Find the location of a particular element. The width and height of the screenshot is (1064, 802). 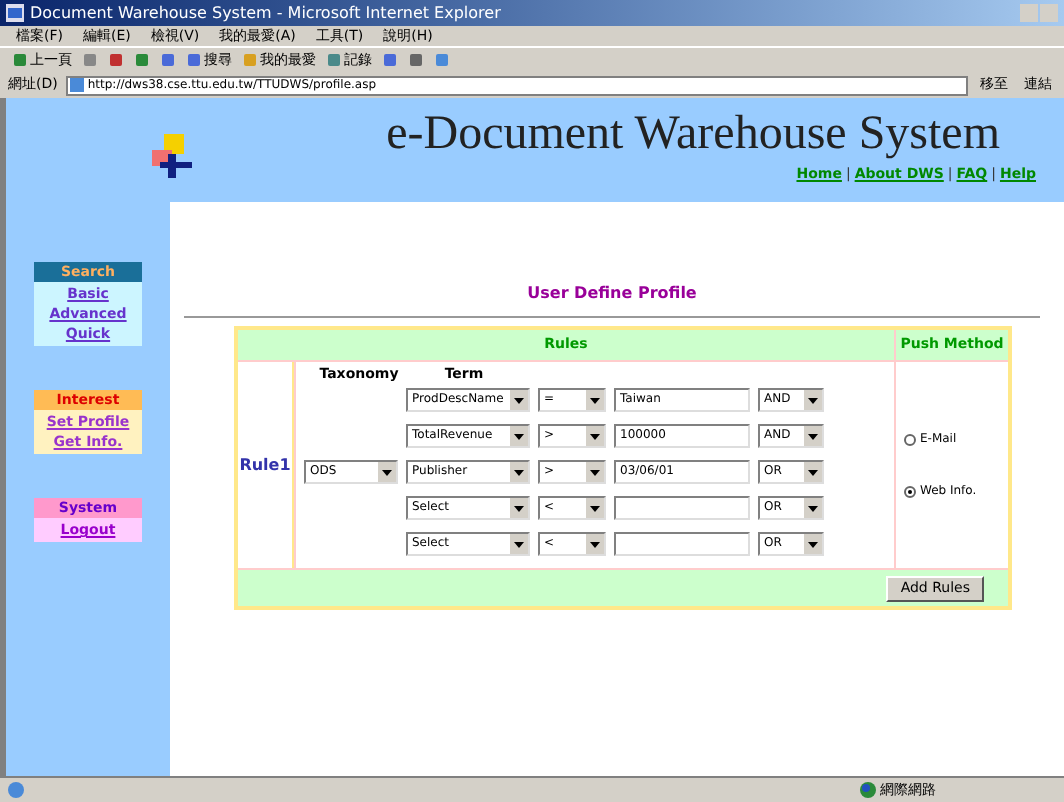

site-title: e-Document Warehouse System is located at coordinates (693, 134).